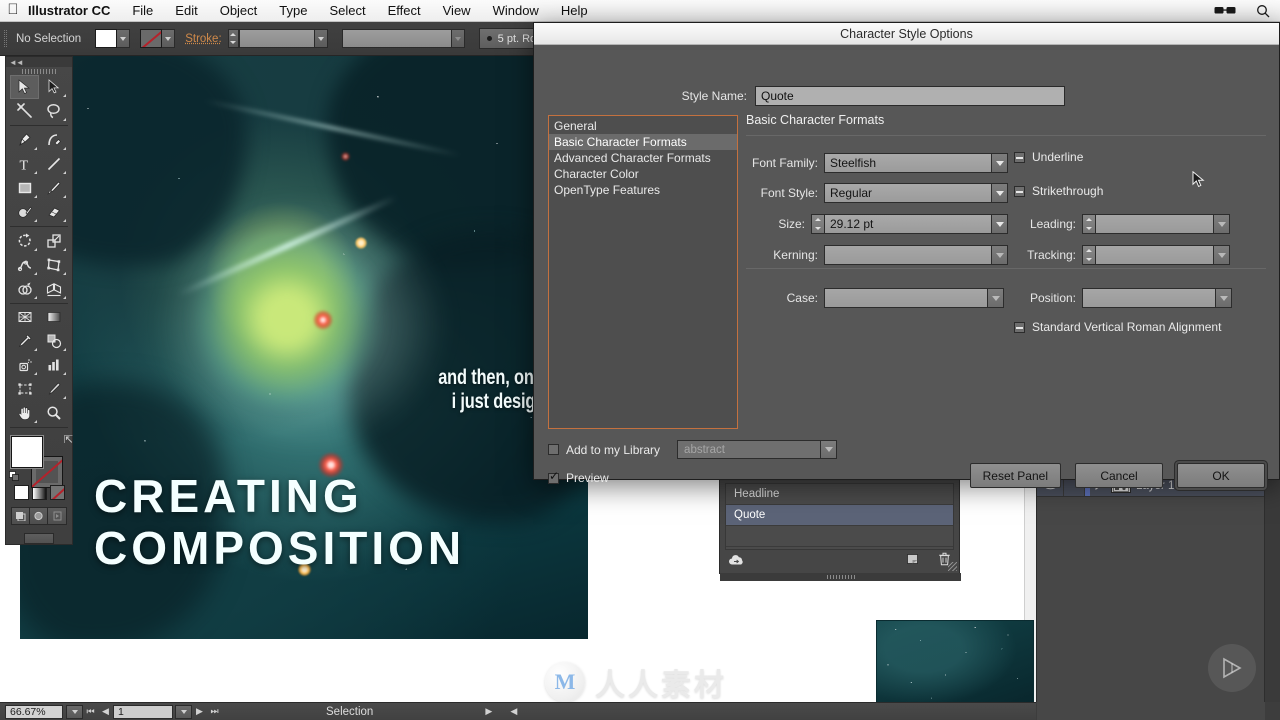  I want to click on previous-artboard-button: ◀, so click(105, 712).